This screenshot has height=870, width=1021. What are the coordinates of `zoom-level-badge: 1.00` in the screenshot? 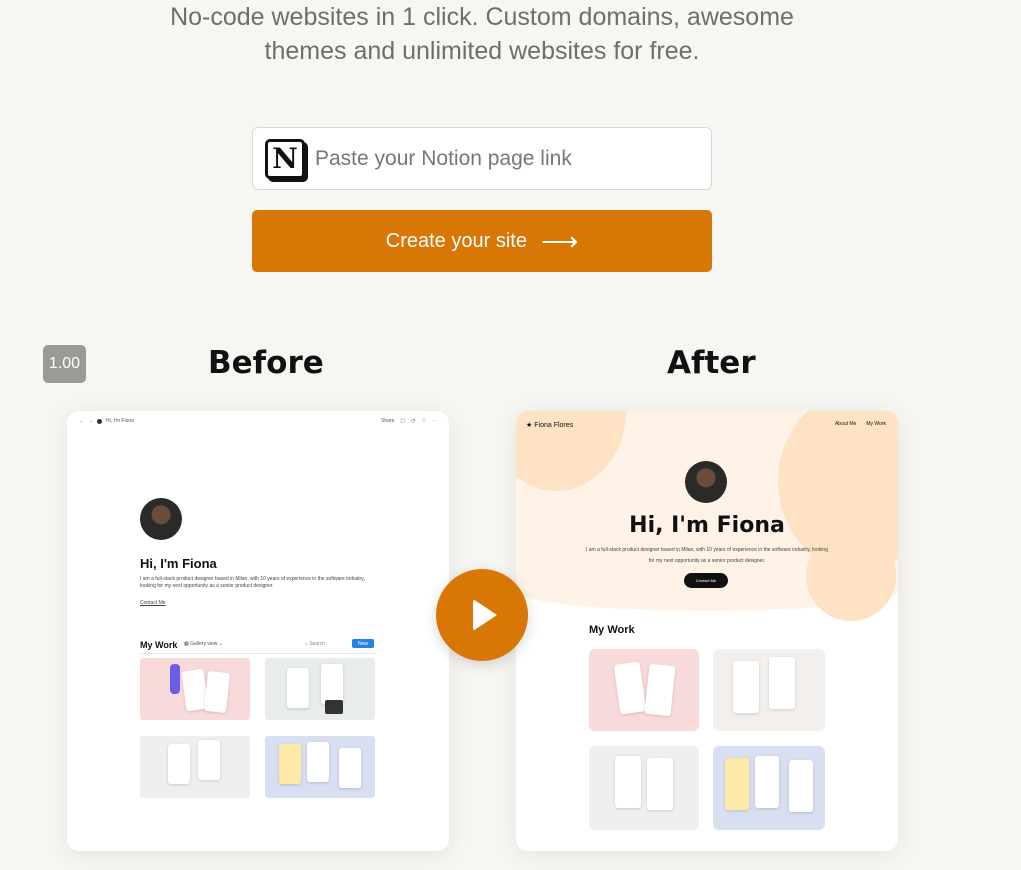 It's located at (64, 364).